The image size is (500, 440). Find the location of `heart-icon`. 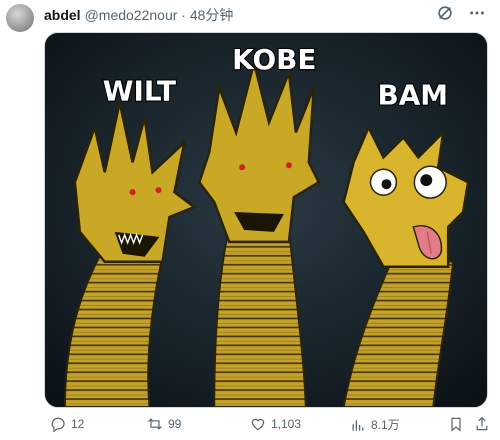

heart-icon is located at coordinates (258, 424).